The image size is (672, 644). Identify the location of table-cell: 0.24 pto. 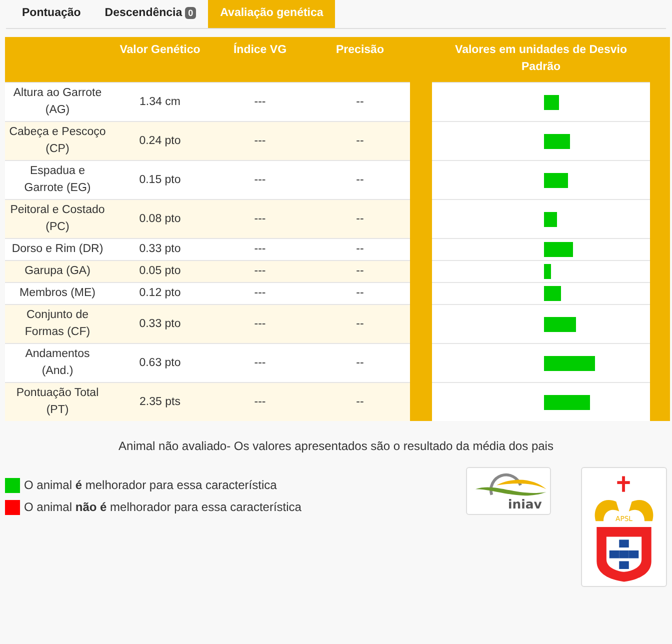
(160, 140).